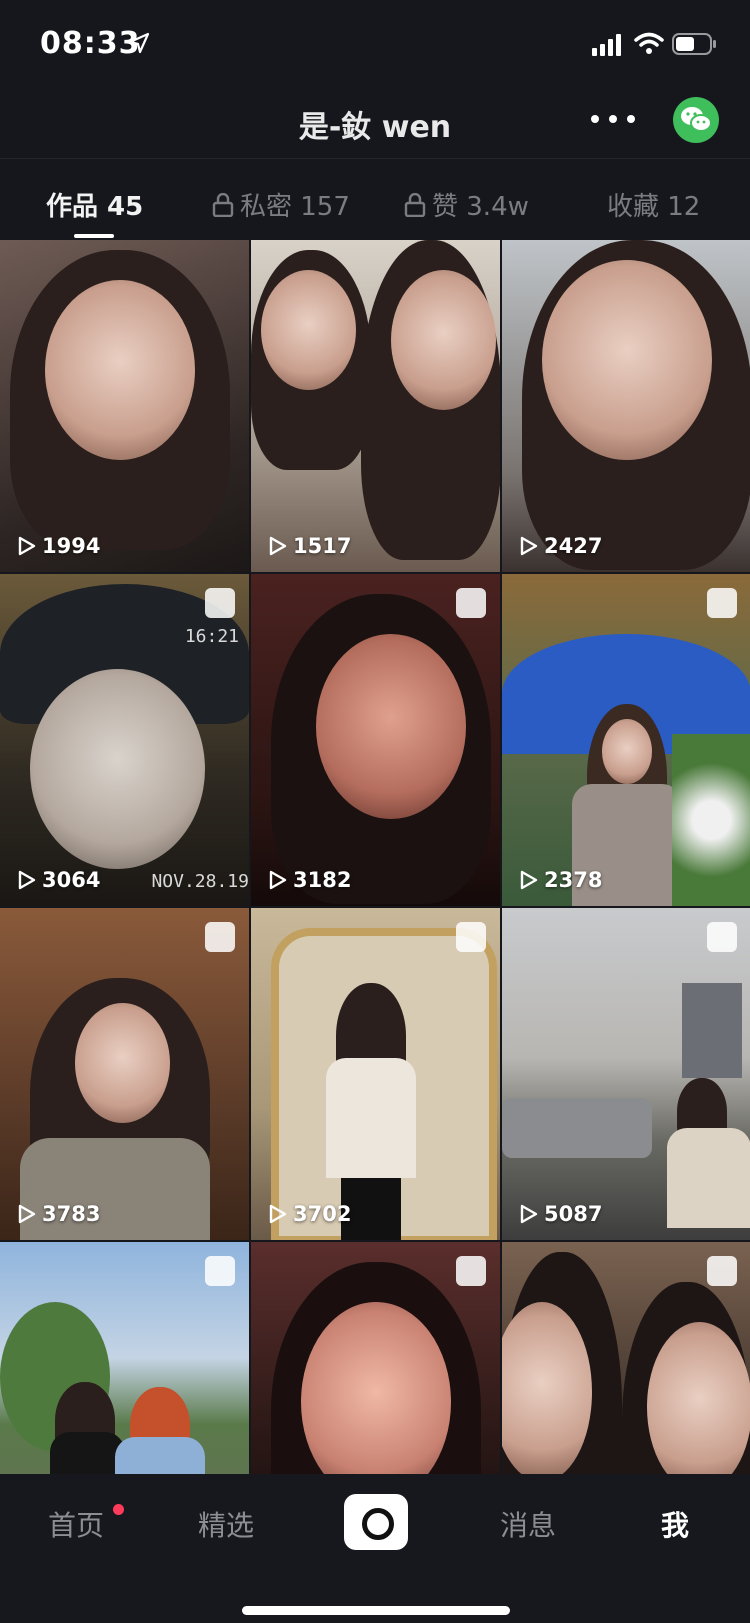 The height and width of the screenshot is (1623, 750). I want to click on nav-home: 首页, so click(76, 1524).